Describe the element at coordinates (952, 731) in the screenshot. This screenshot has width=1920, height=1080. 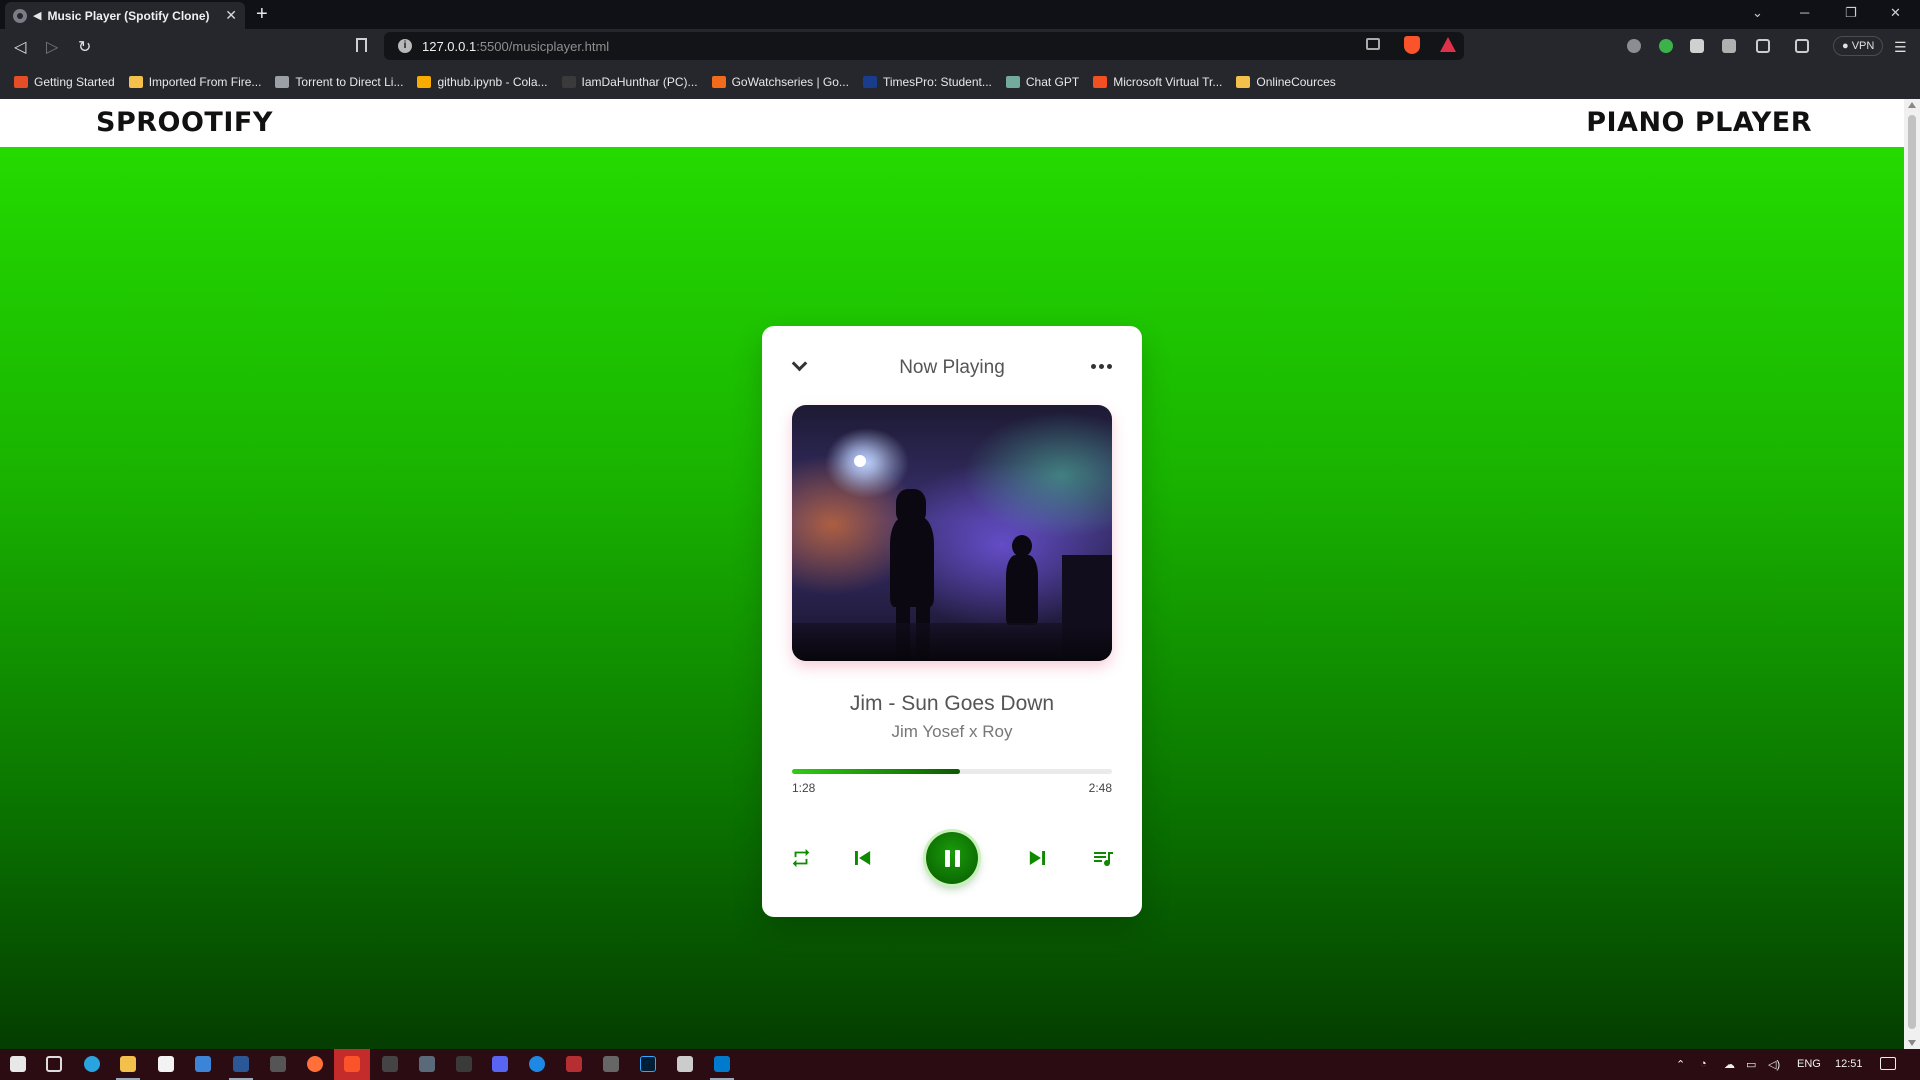
I see `artist-name: Jim Yosef x Roy` at that location.